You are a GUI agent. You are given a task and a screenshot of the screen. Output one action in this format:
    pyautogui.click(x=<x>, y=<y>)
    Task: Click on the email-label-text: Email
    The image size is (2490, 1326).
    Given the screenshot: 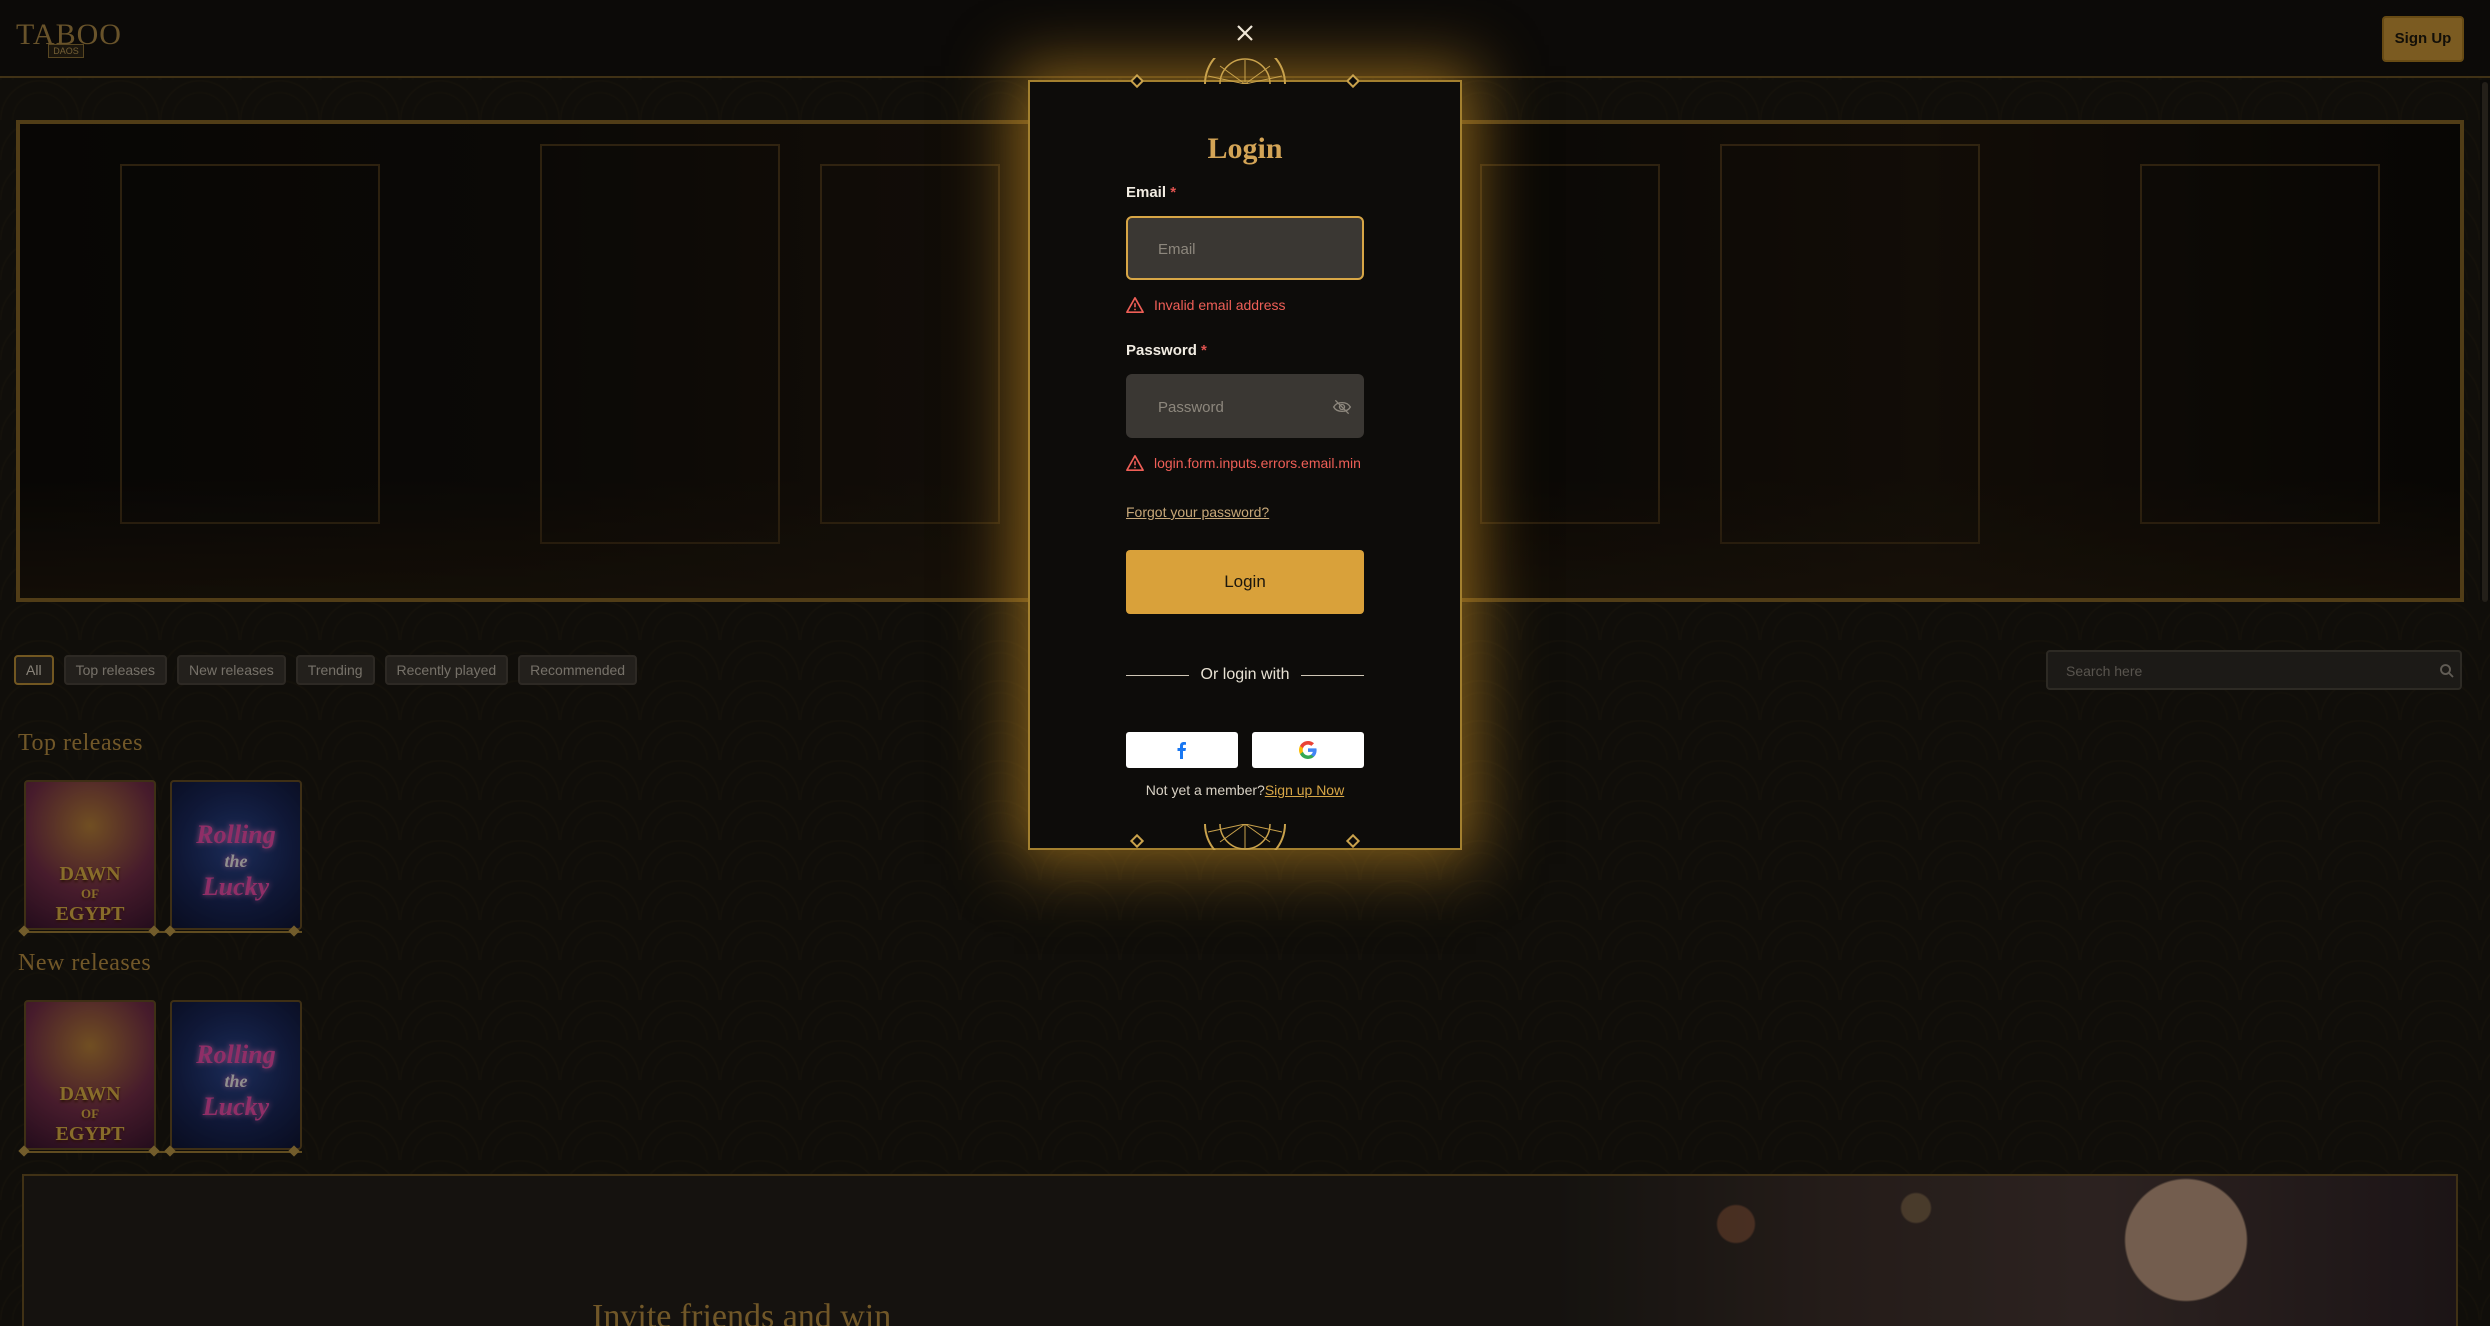 What is the action you would take?
    pyautogui.click(x=1146, y=192)
    